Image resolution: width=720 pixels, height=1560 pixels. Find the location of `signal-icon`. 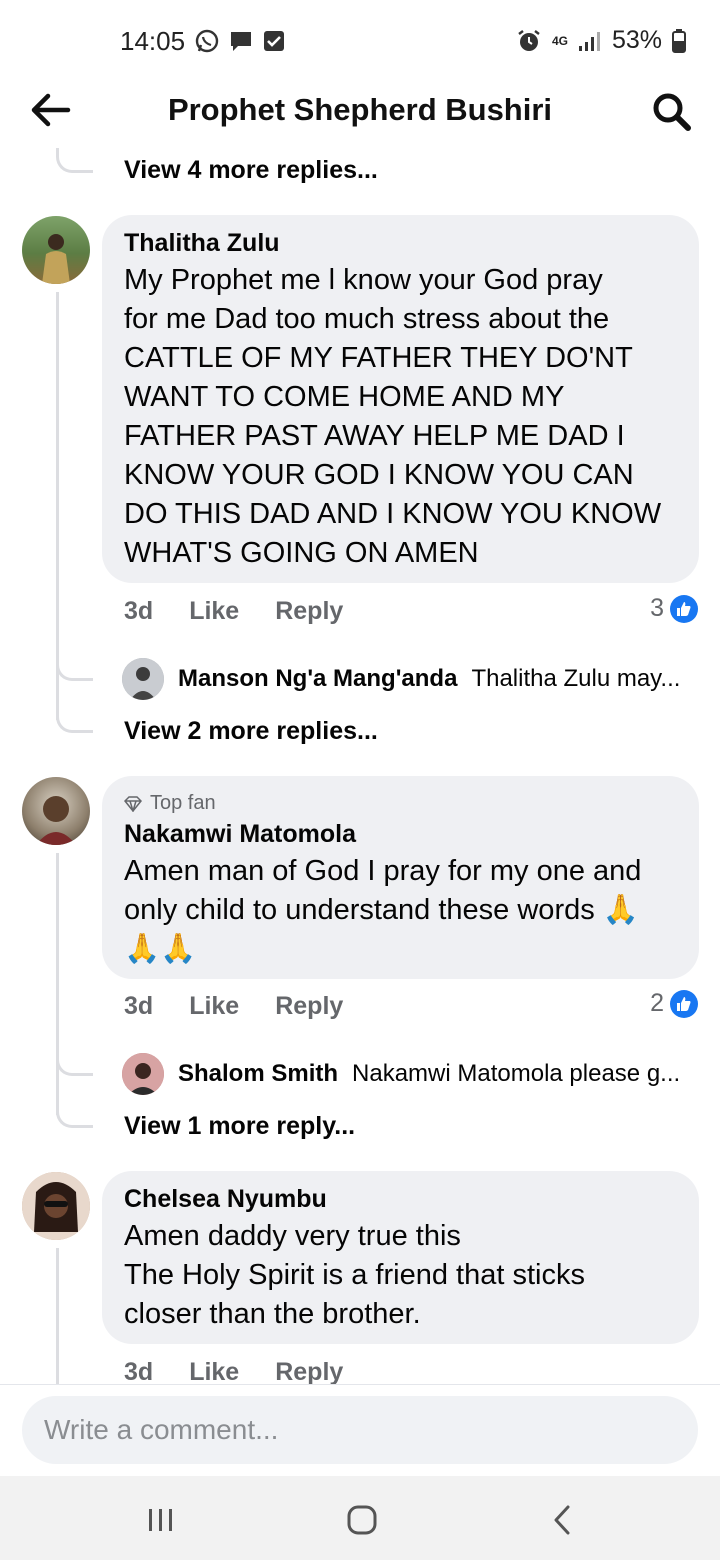

signal-icon is located at coordinates (589, 41).